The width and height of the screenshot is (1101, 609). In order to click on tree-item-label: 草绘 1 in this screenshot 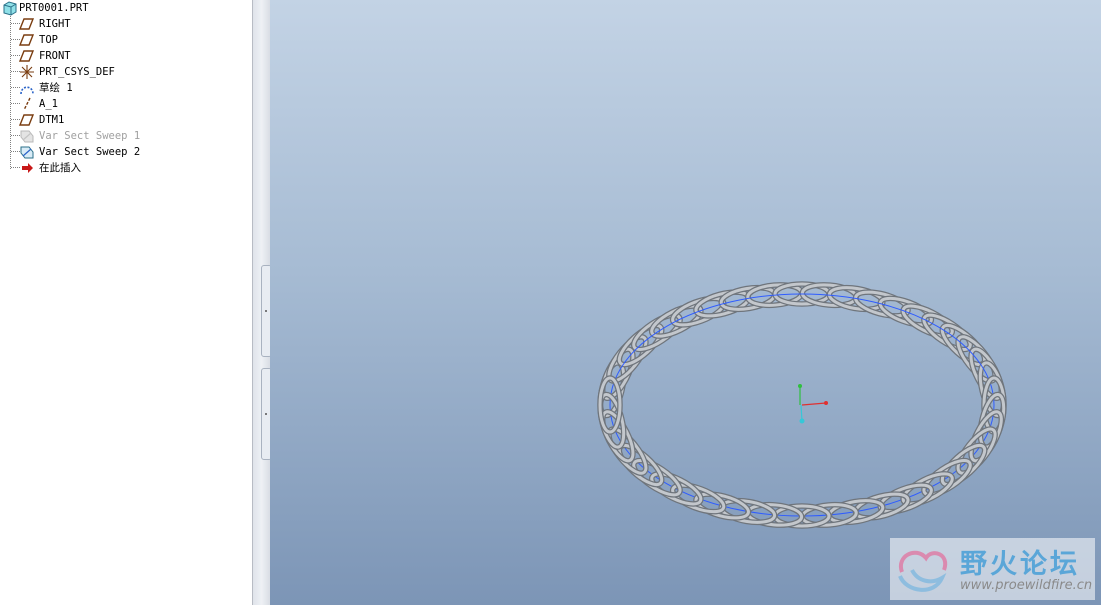, I will do `click(56, 88)`.